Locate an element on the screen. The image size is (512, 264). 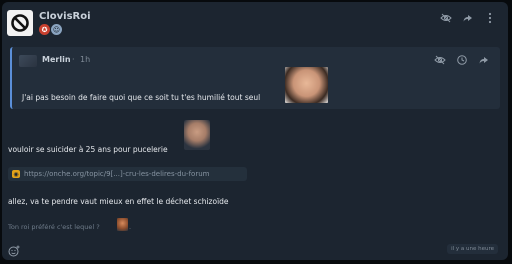
ban-circle-icon is located at coordinates (20, 23).